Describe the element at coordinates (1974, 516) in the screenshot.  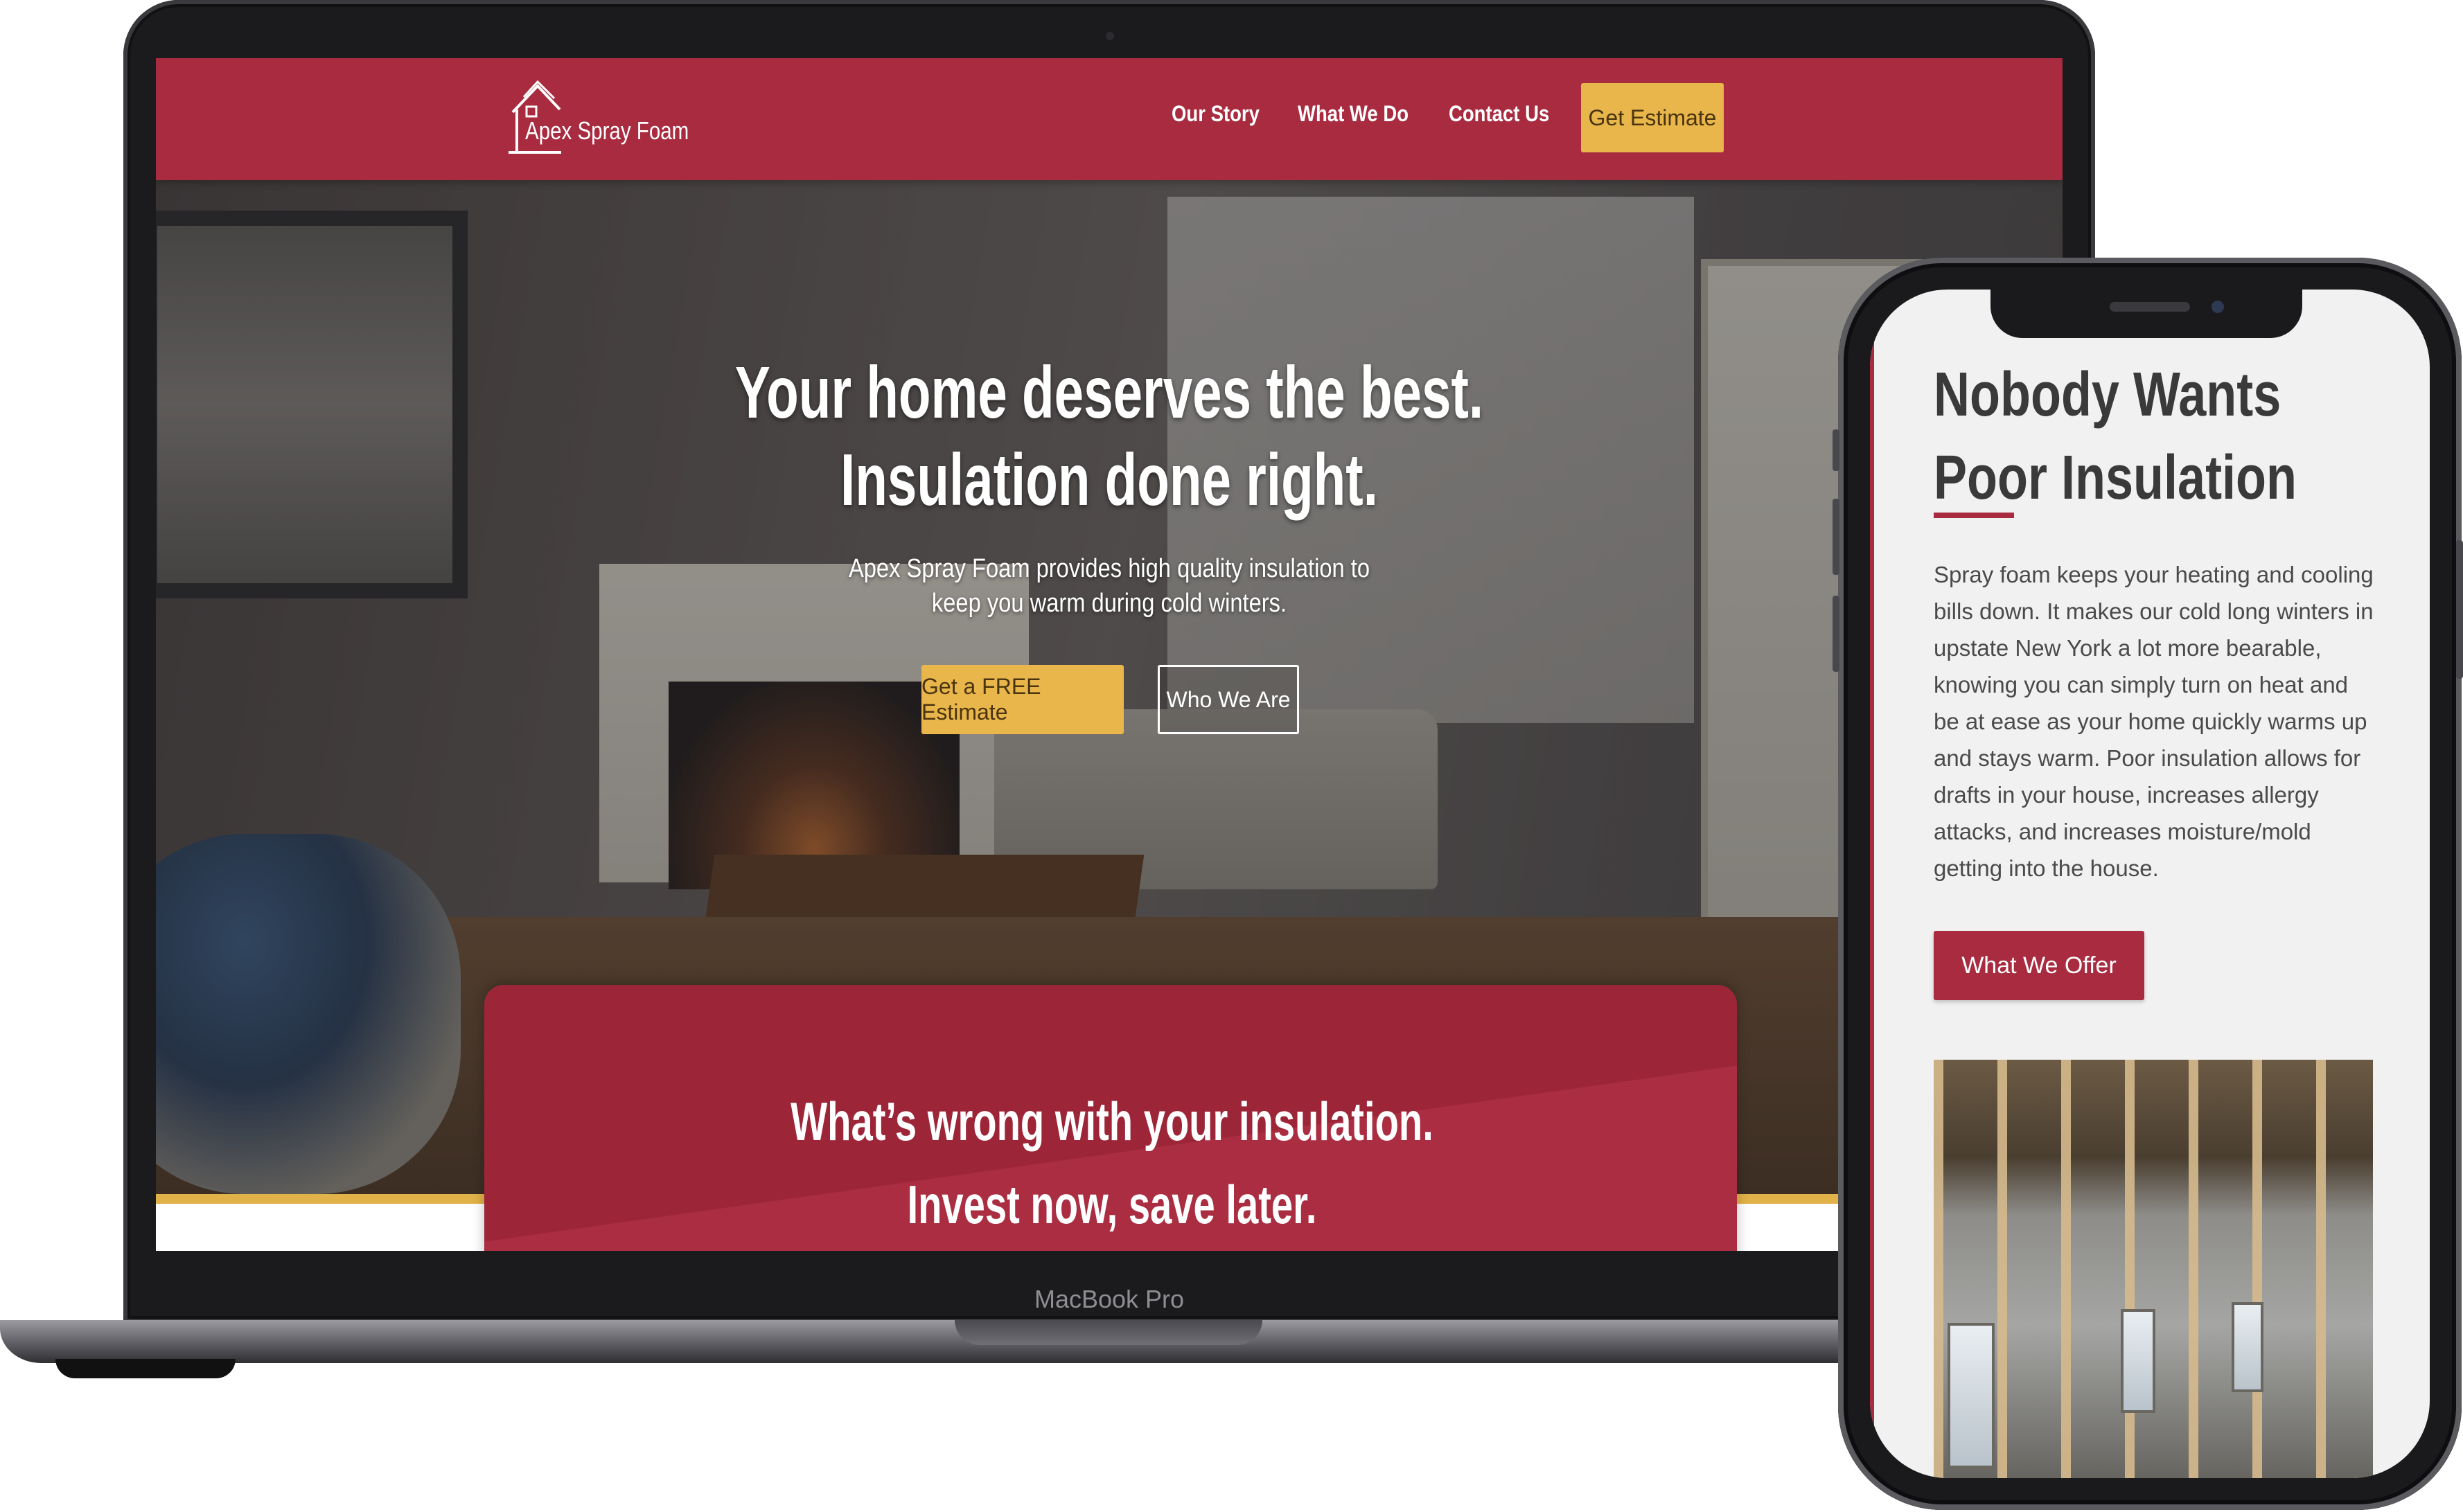
I see `title-underline` at that location.